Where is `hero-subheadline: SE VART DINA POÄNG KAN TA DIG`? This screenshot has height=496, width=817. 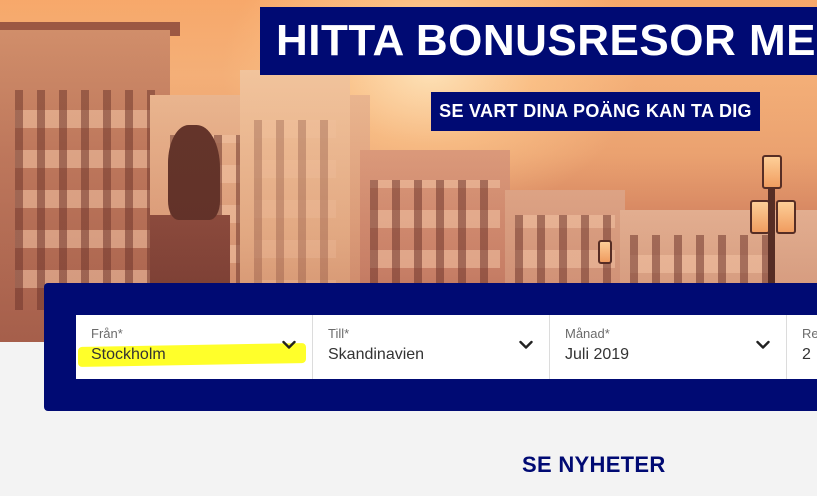
hero-subheadline: SE VART DINA POÄNG KAN TA DIG is located at coordinates (595, 111).